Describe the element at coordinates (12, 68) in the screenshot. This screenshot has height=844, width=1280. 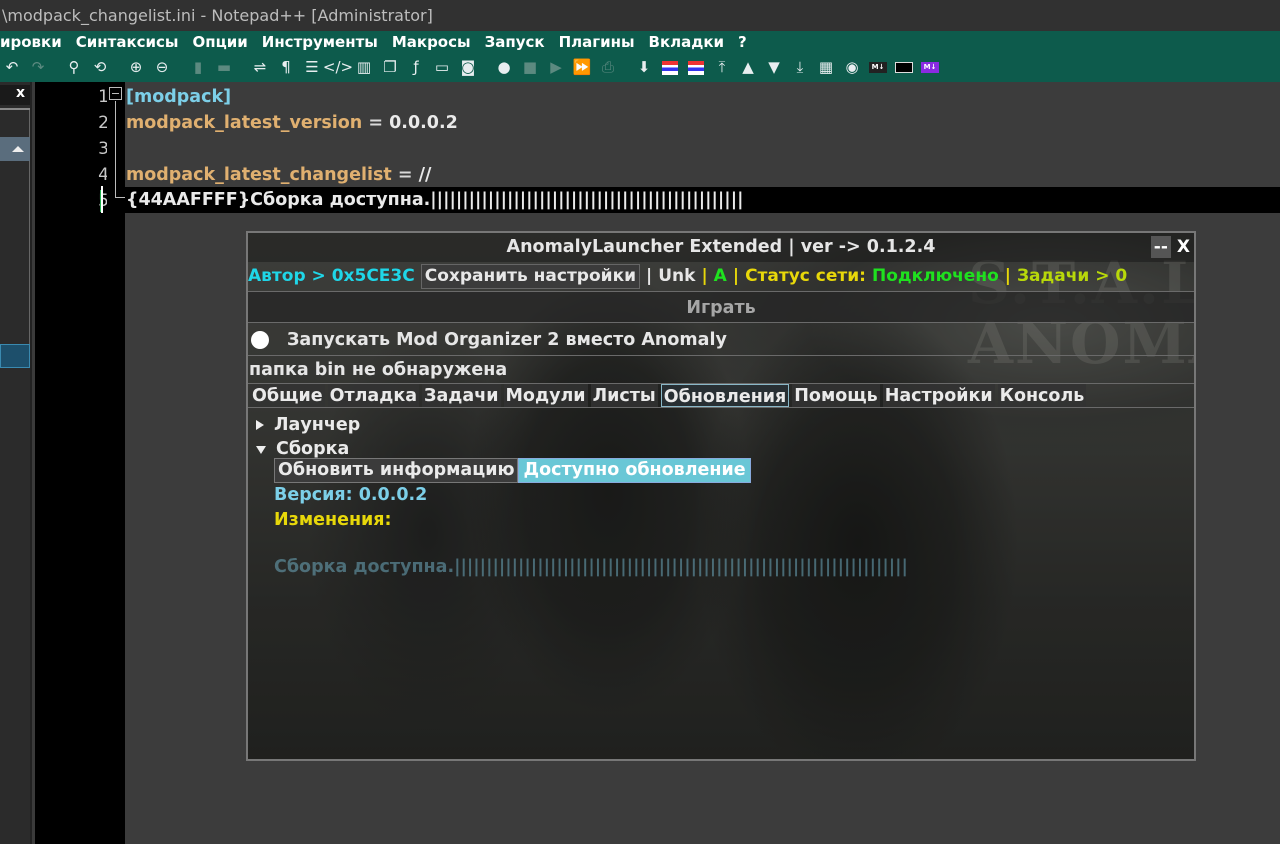
I see `undo-icon: ↶` at that location.